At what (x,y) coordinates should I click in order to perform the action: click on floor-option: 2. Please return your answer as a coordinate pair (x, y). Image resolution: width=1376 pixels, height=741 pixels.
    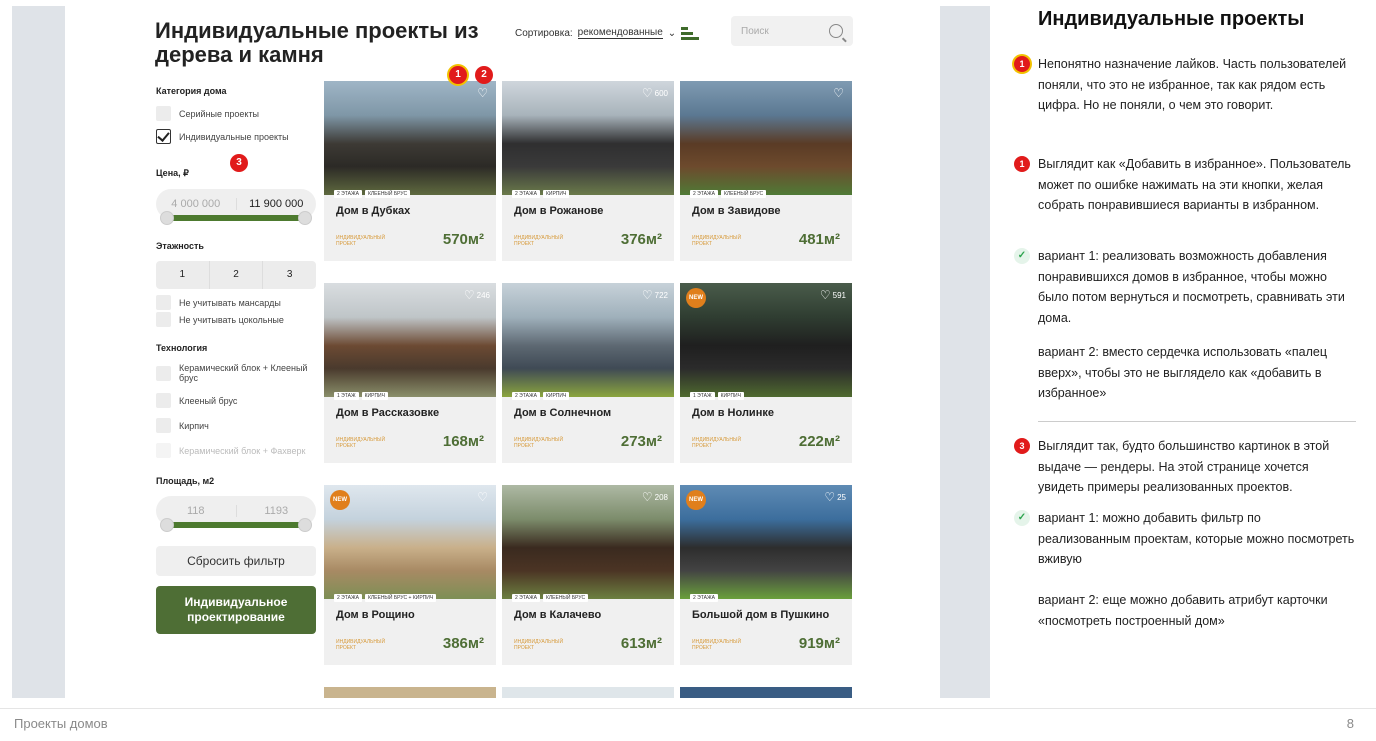
    Looking at the image, I should click on (237, 275).